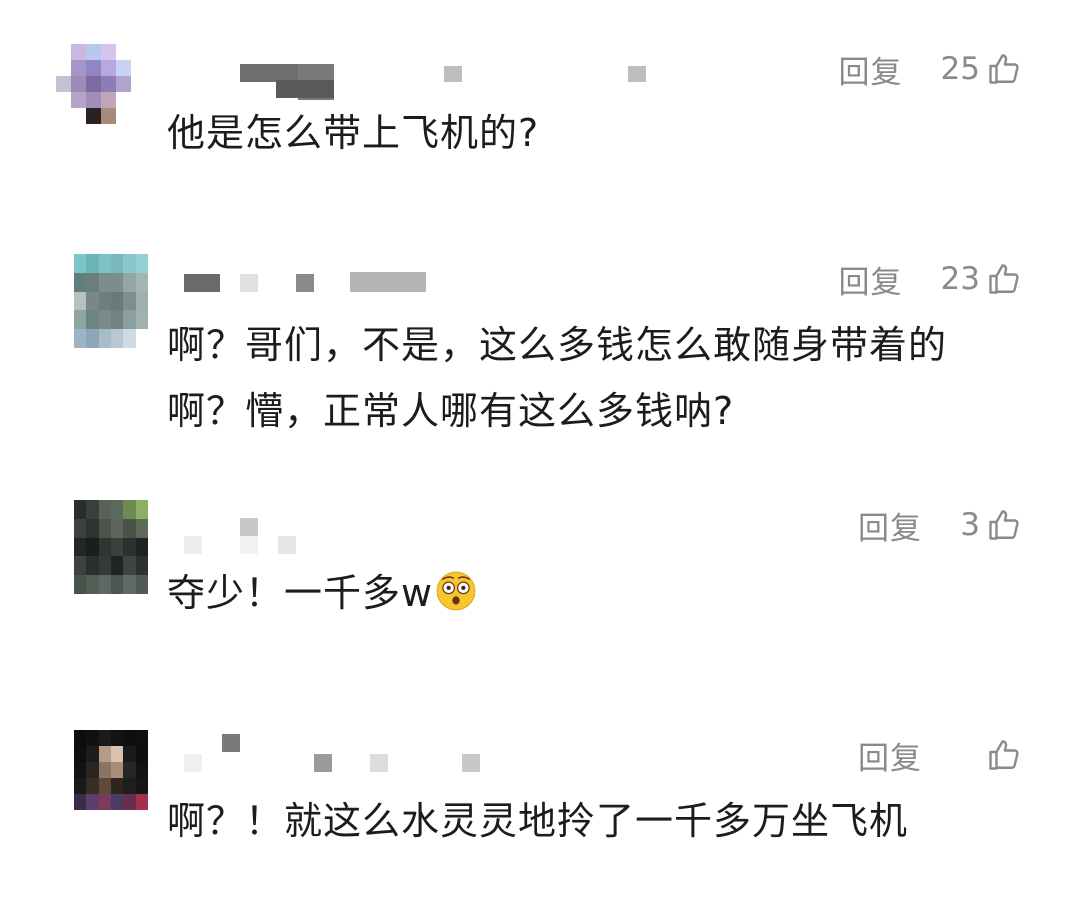 The image size is (1080, 909). I want to click on like-count: 3, so click(970, 525).